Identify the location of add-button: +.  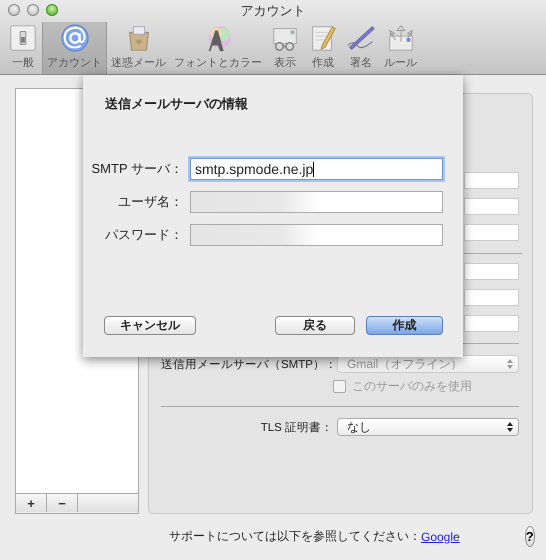
(31, 503).